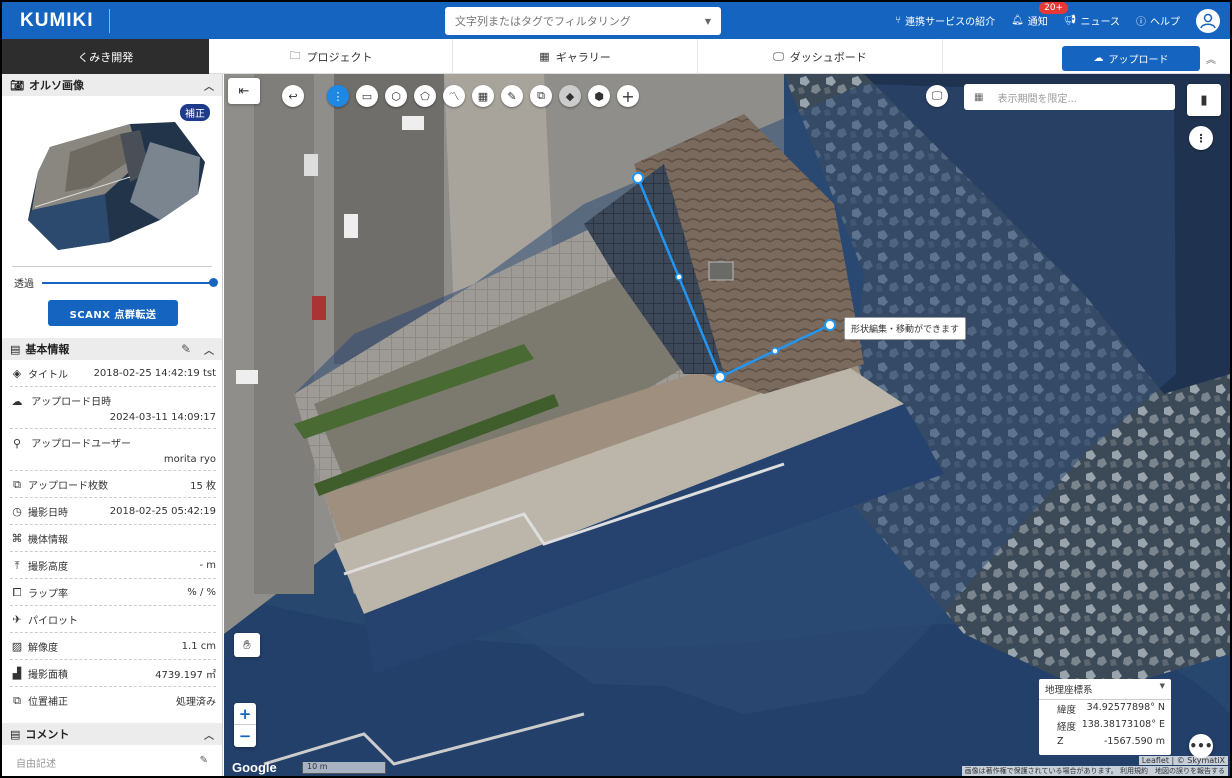 The height and width of the screenshot is (778, 1232). Describe the element at coordinates (17, 646) in the screenshot. I see `resolution-icon: ▨` at that location.